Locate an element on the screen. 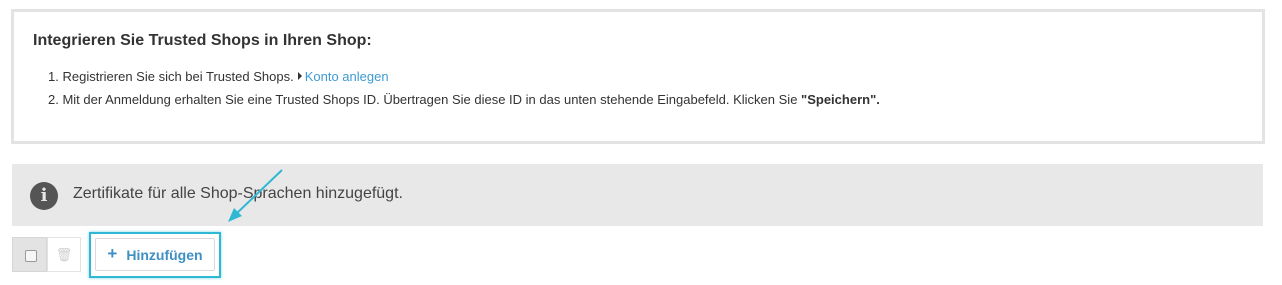 The image size is (1282, 285). caret-right-icon is located at coordinates (299, 76).